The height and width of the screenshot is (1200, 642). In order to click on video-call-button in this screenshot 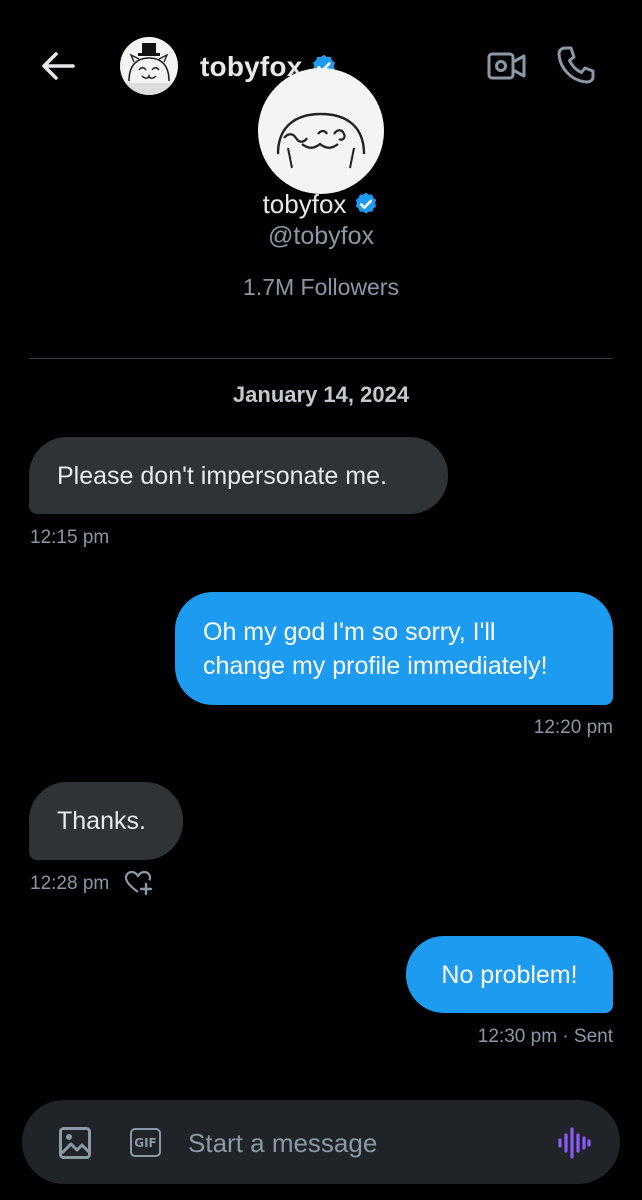, I will do `click(507, 66)`.